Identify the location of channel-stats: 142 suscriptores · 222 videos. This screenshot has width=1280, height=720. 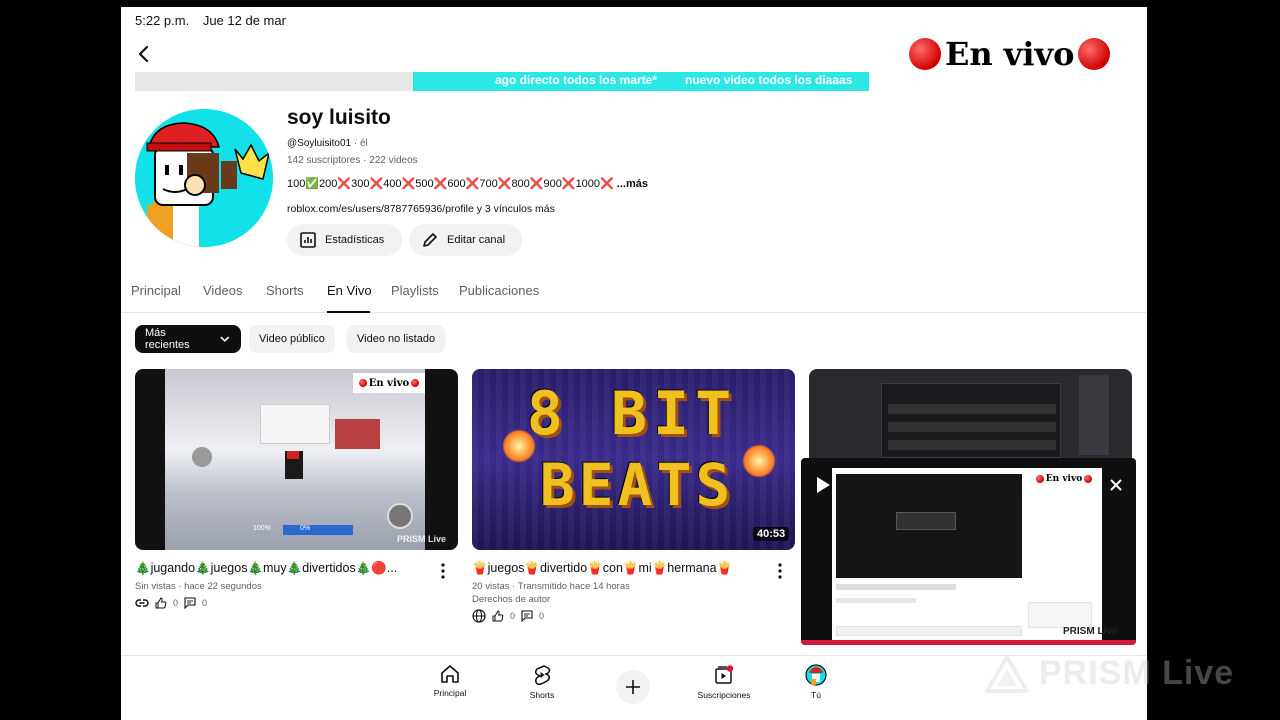
(352, 160).